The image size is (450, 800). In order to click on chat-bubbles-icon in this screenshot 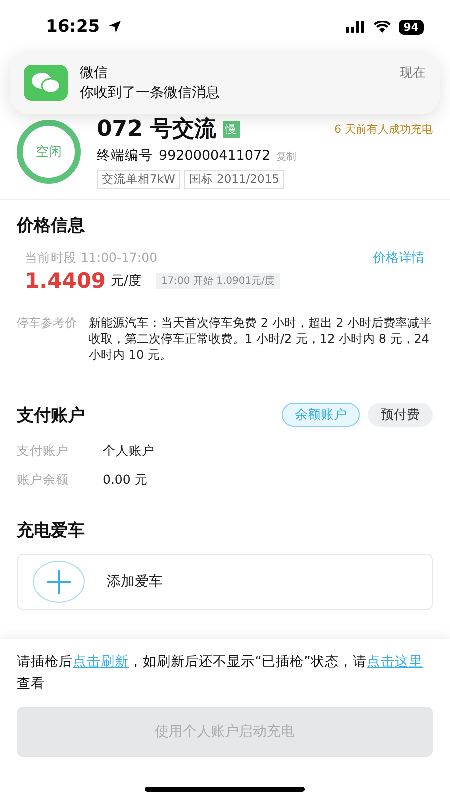, I will do `click(46, 83)`.